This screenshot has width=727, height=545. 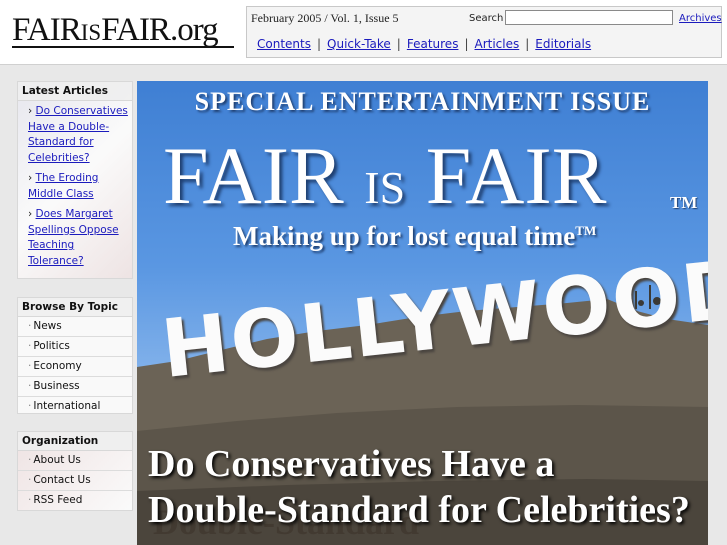 What do you see at coordinates (57, 366) in the screenshot?
I see `topic-label: Economy` at bounding box center [57, 366].